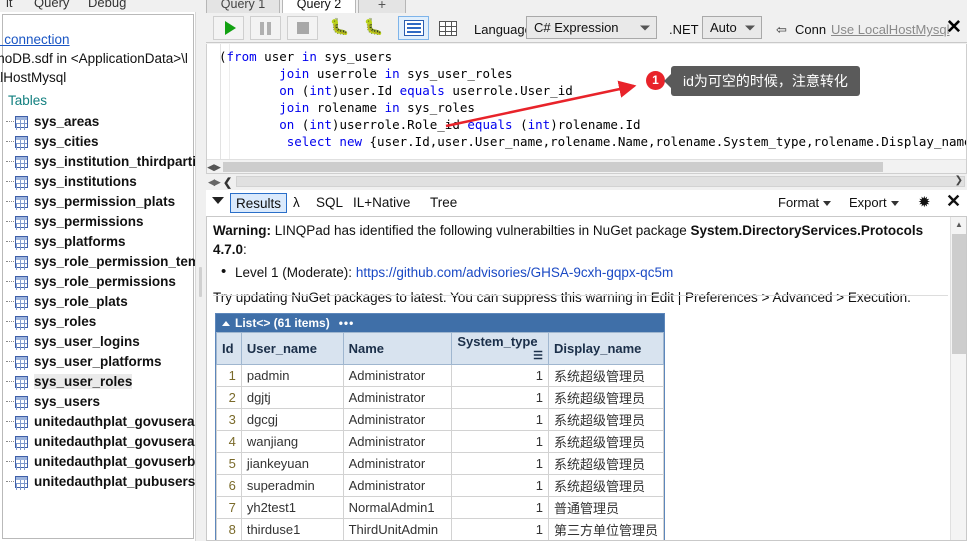 This screenshot has width=967, height=541. I want to click on table-cell: 系统超级管理员, so click(606, 441).